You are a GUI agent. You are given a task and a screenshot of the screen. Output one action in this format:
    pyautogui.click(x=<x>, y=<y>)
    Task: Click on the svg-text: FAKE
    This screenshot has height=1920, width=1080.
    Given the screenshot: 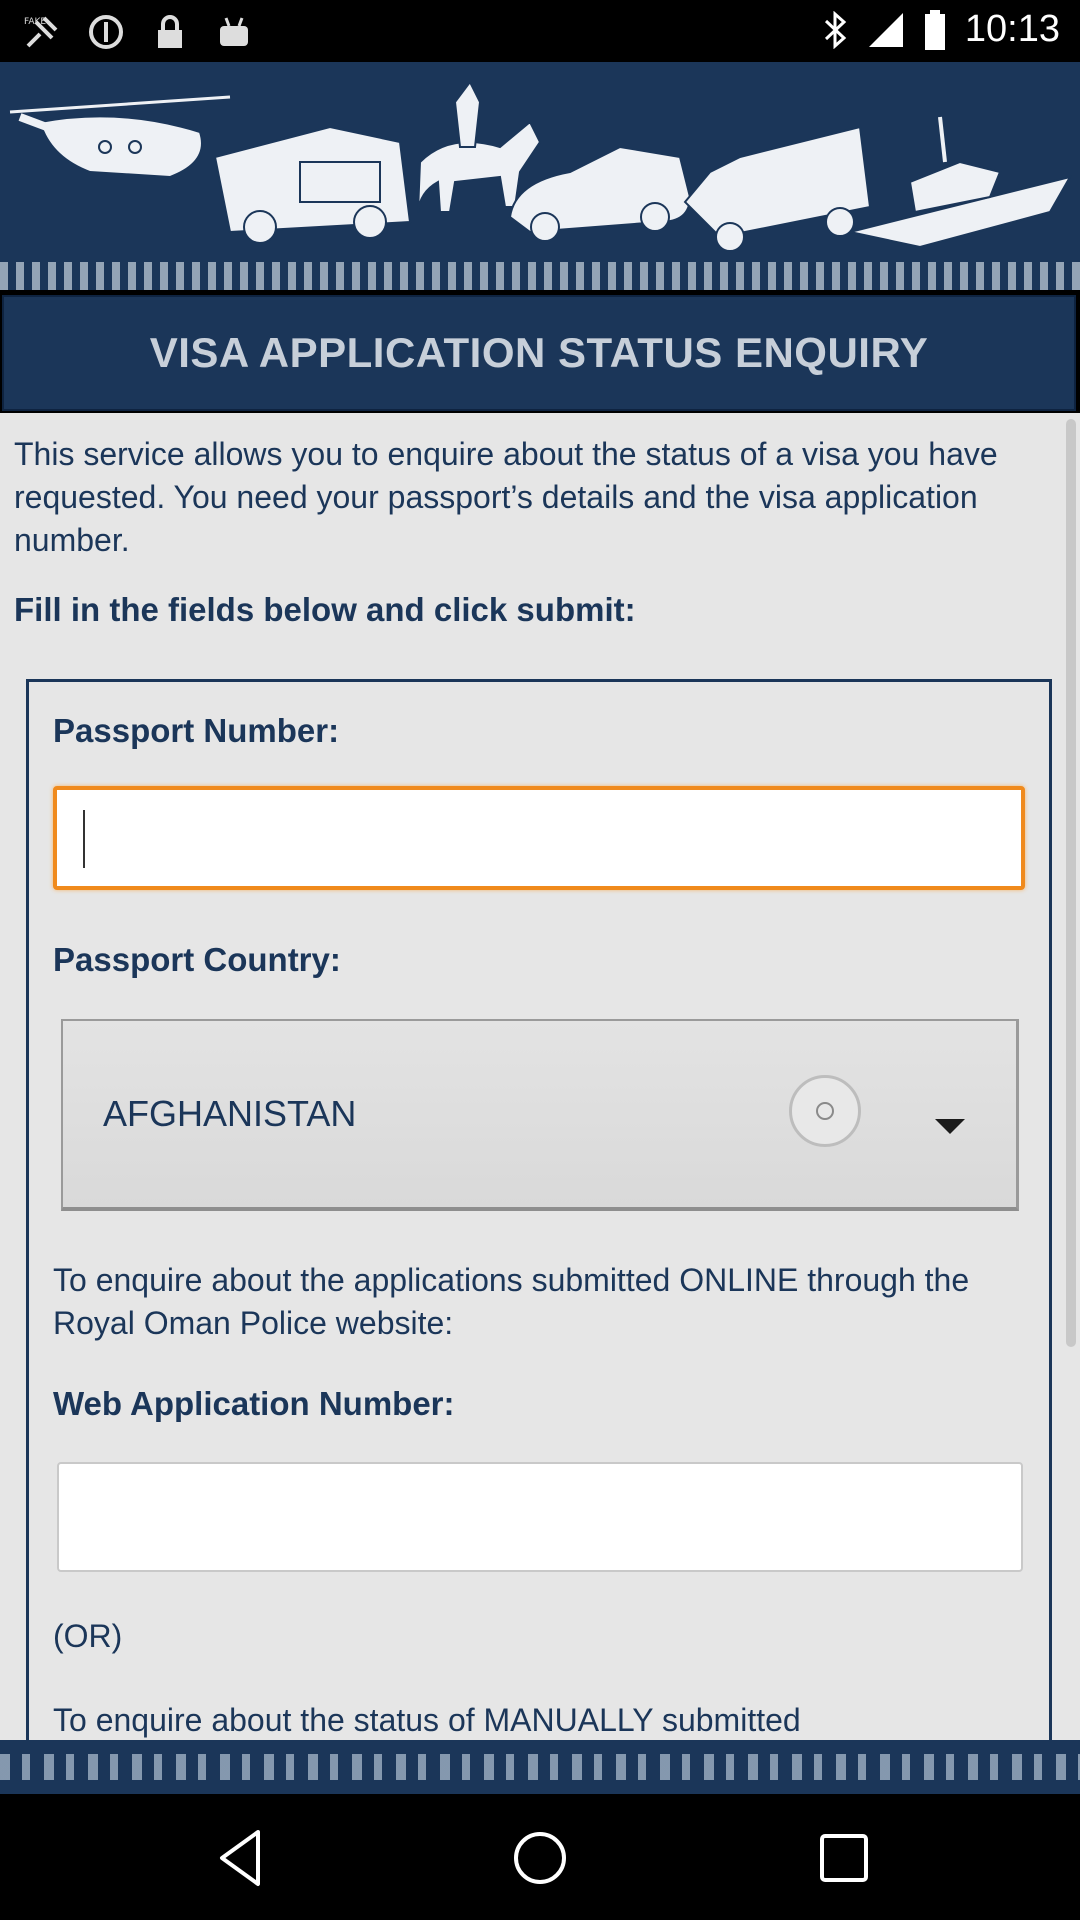 What is the action you would take?
    pyautogui.click(x=35, y=22)
    